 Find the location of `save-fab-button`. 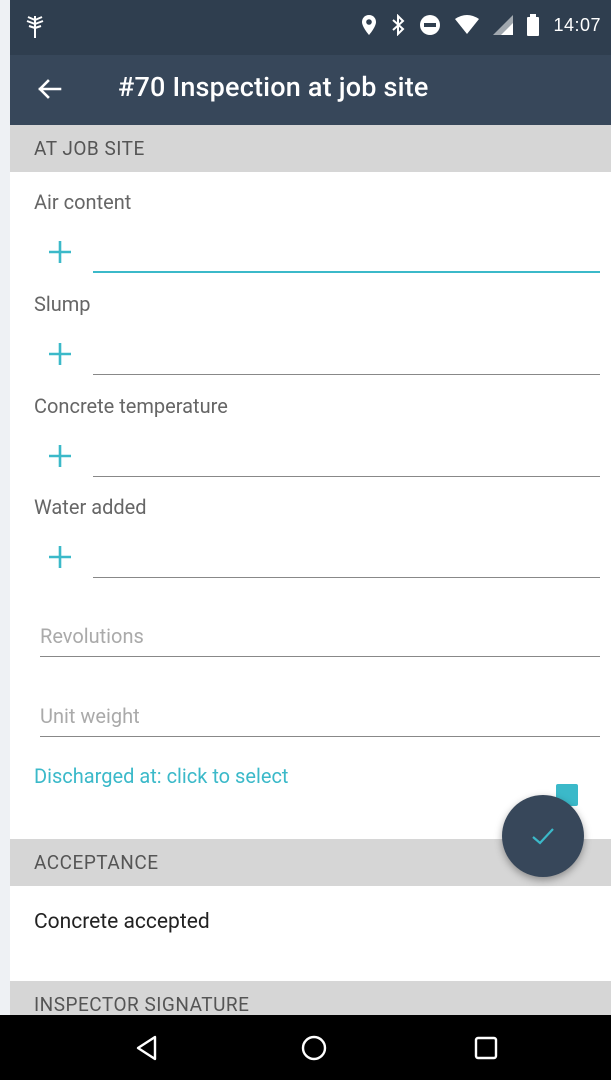

save-fab-button is located at coordinates (543, 836).